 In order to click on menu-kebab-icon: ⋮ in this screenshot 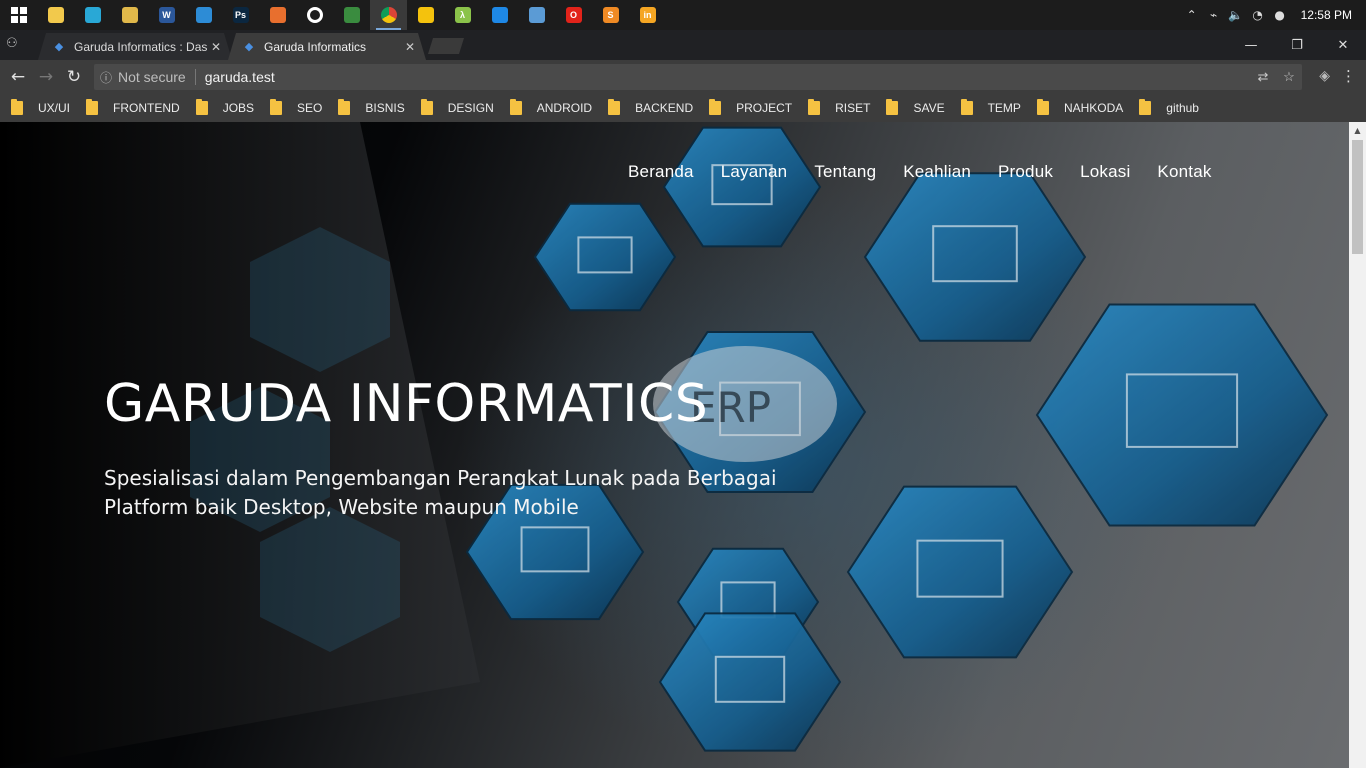, I will do `click(1348, 76)`.